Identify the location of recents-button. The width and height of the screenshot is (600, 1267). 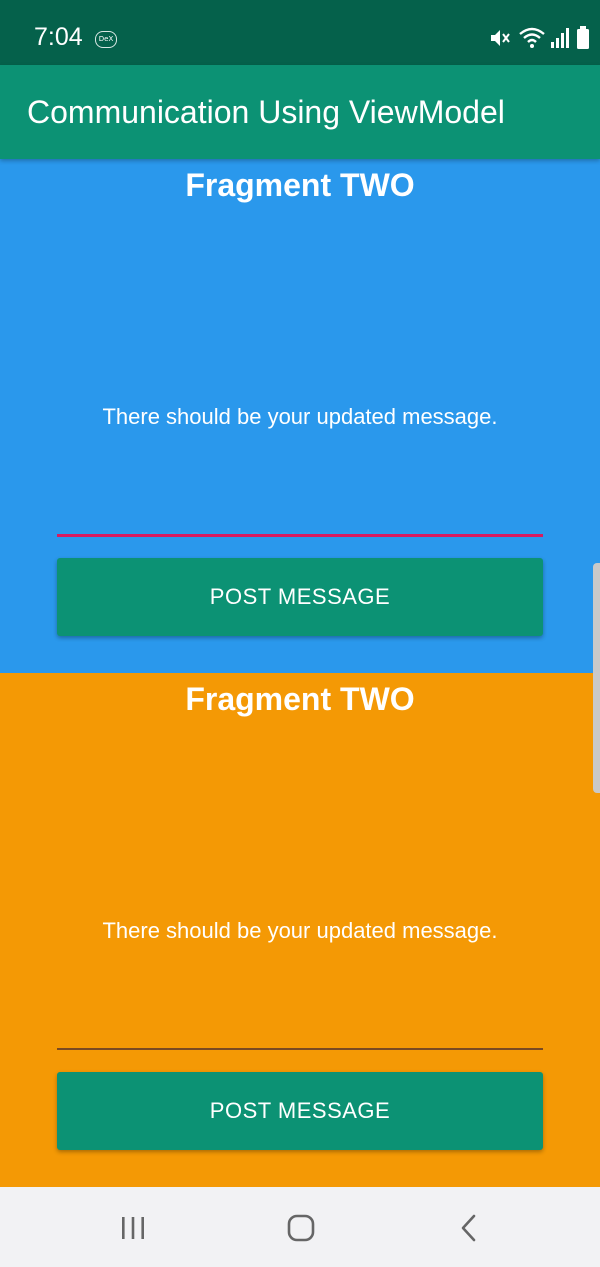
(133, 1228).